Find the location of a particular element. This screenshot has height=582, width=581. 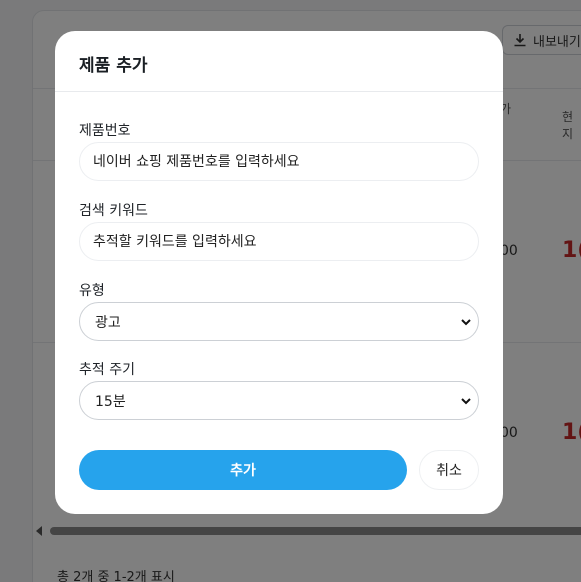

keyword-label: 검색 키워드 is located at coordinates (113, 211).